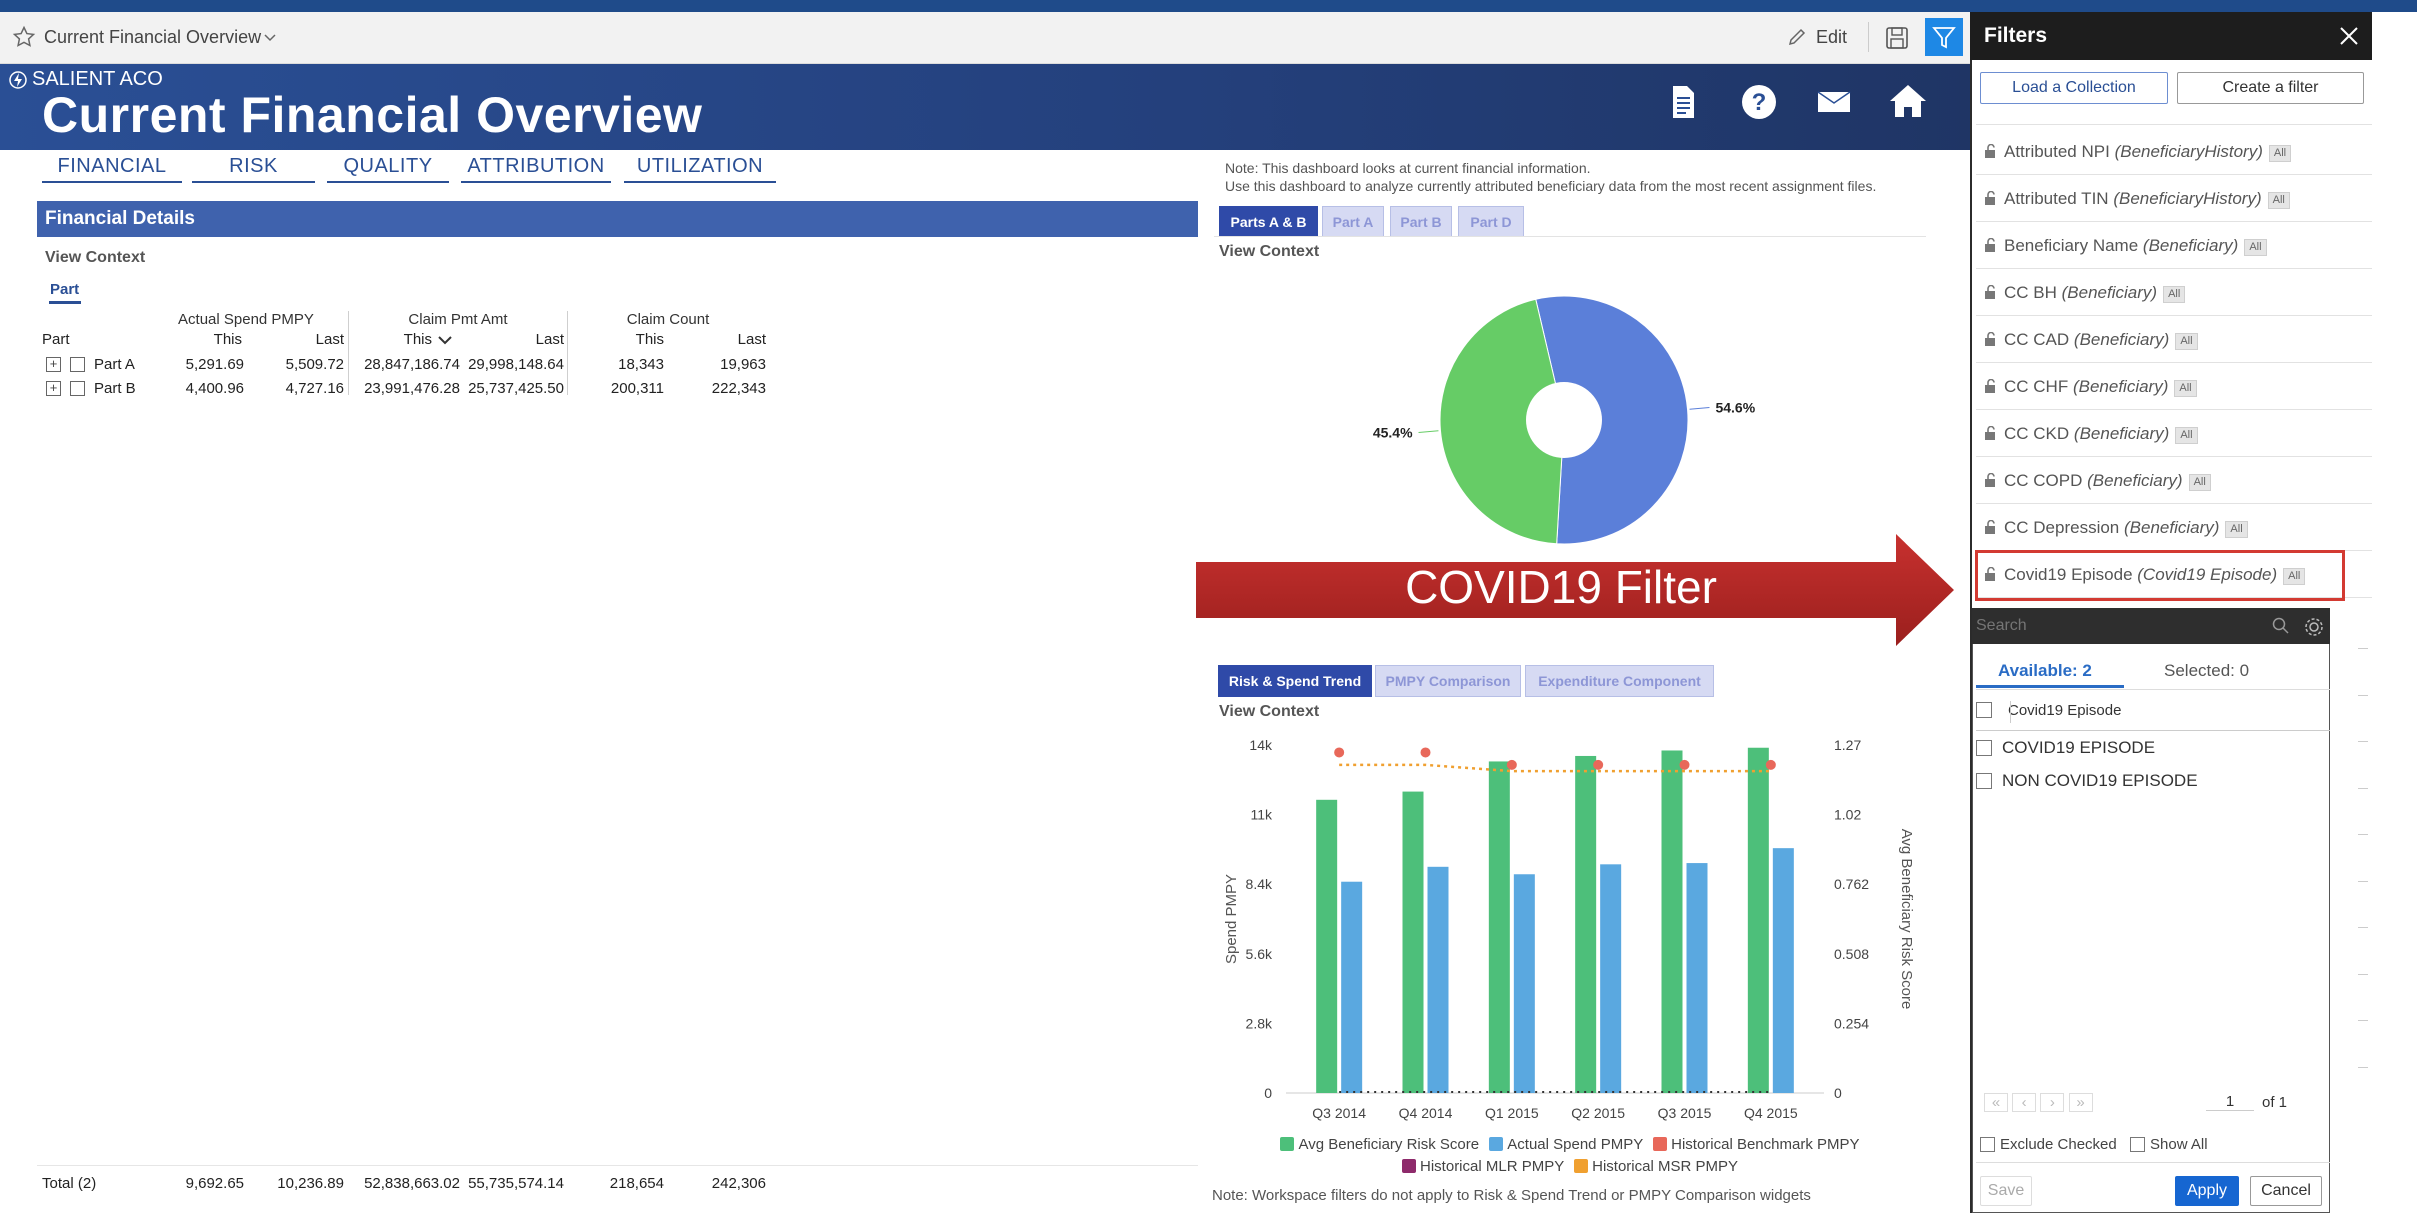  Describe the element at coordinates (388, 169) in the screenshot. I see `tab-quality: QUALITY` at that location.